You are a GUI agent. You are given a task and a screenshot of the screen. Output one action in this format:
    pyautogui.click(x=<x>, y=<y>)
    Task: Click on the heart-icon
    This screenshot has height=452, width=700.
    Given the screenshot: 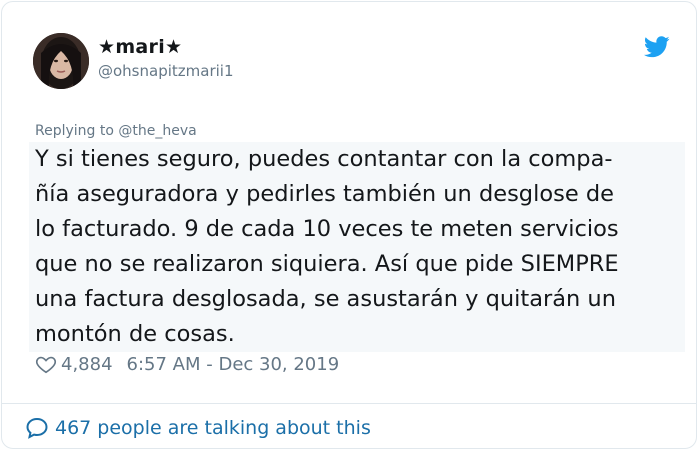 What is the action you would take?
    pyautogui.click(x=46, y=364)
    